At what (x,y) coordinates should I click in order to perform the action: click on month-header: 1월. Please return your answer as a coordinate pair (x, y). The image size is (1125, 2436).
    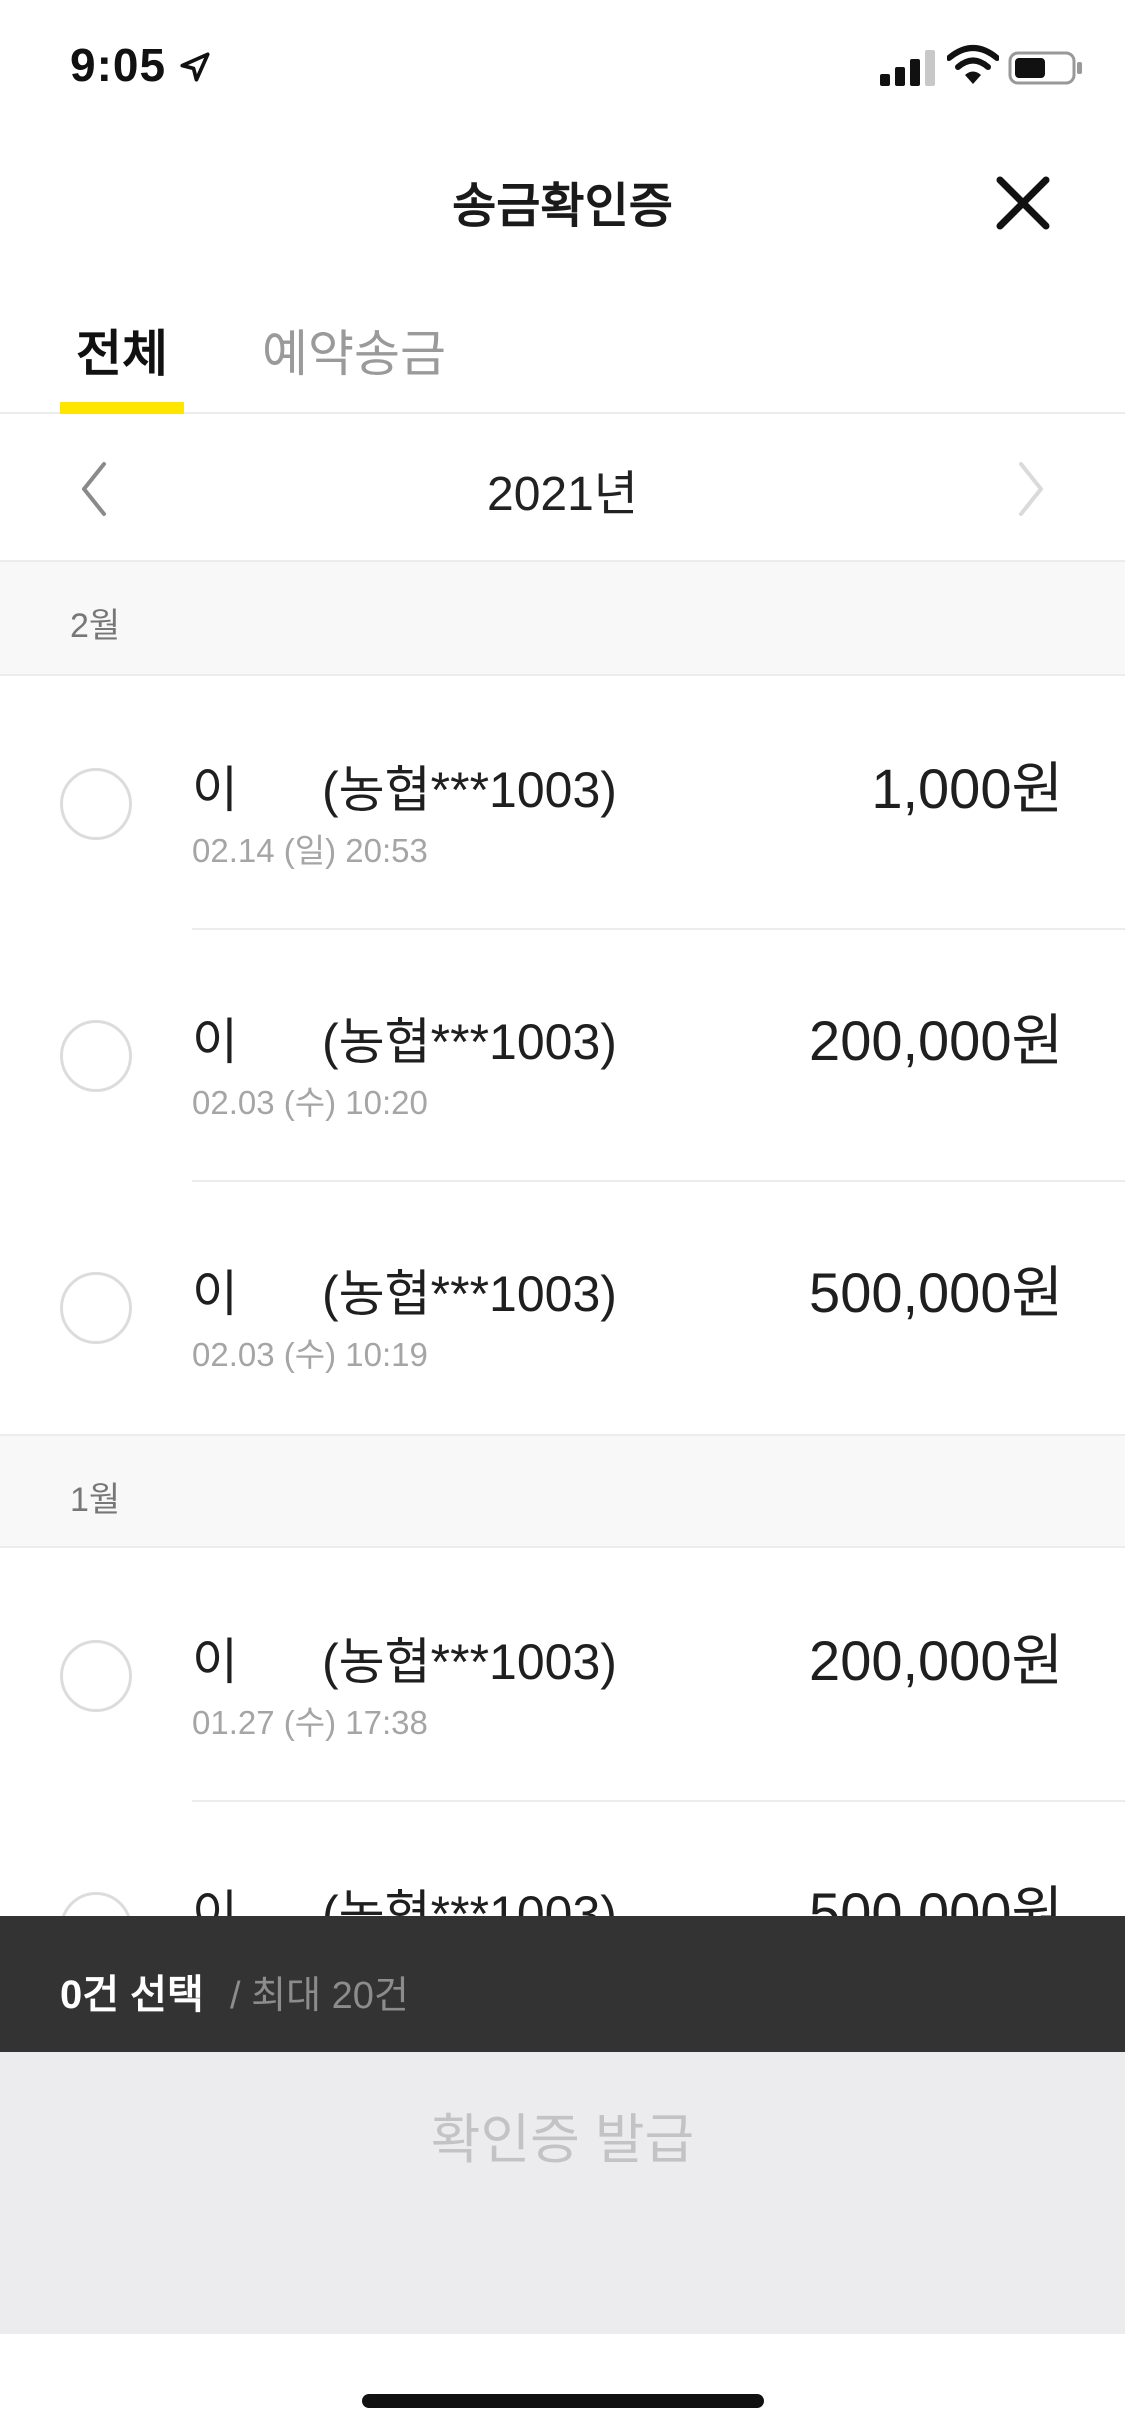
    Looking at the image, I should click on (562, 1491).